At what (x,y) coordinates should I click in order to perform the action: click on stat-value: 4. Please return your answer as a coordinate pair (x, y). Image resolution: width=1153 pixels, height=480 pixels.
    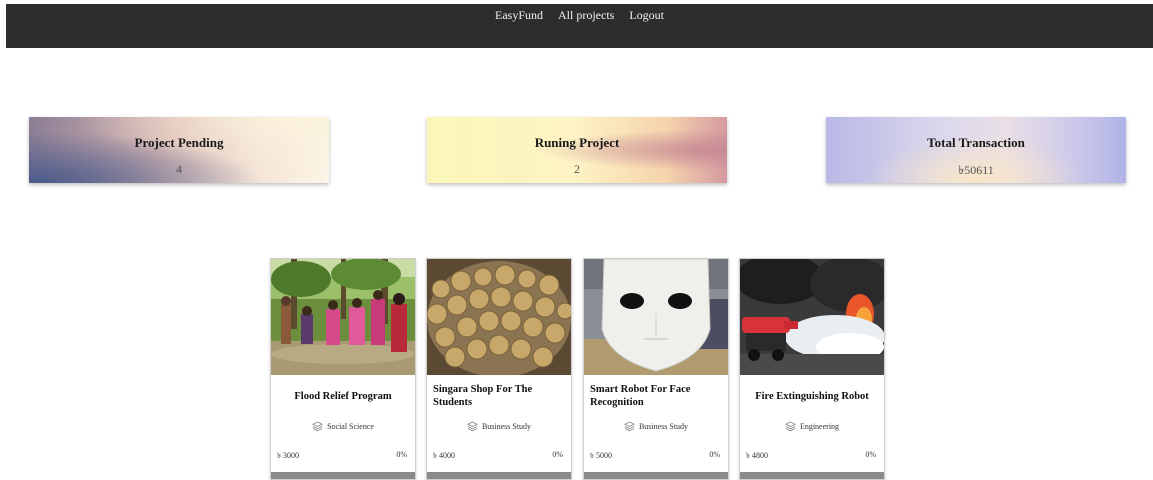
    Looking at the image, I should click on (179, 169).